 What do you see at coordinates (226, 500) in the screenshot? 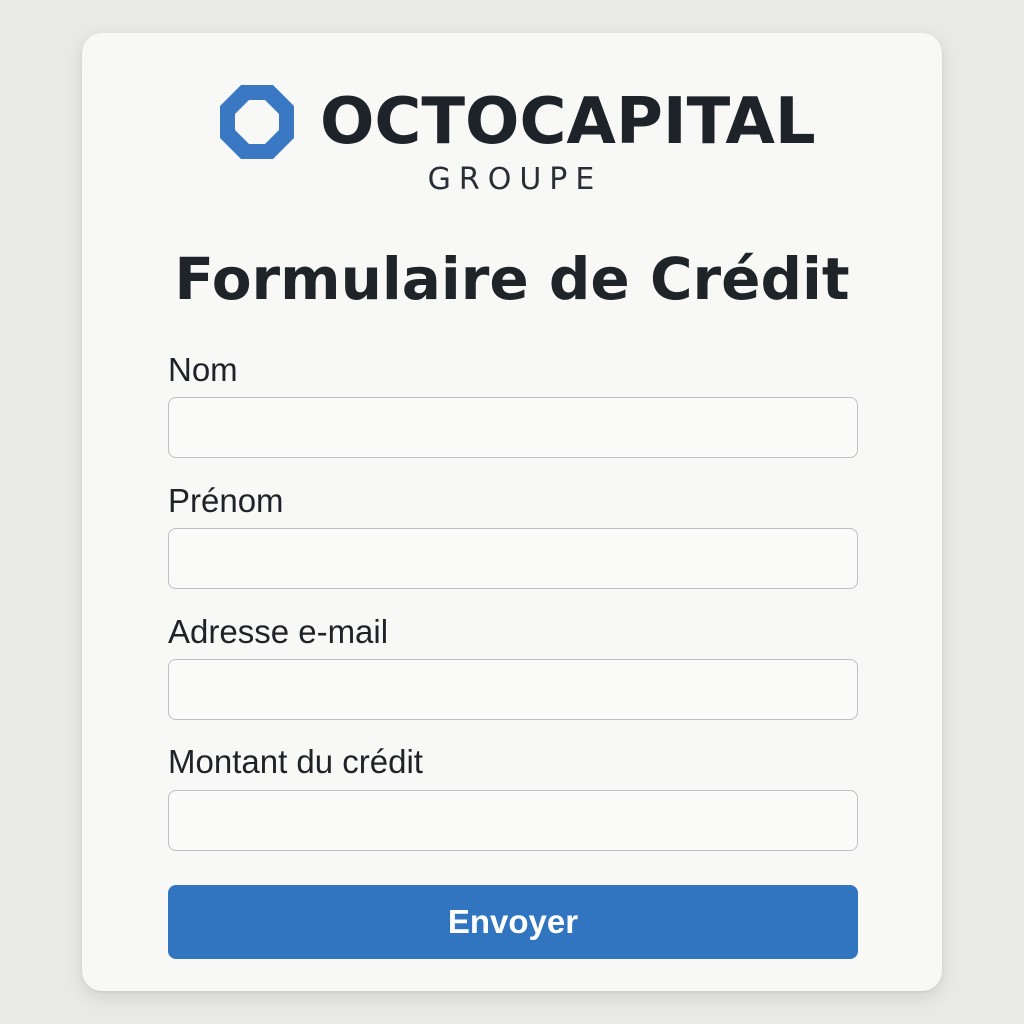
I see `prenom-label: Prénom` at bounding box center [226, 500].